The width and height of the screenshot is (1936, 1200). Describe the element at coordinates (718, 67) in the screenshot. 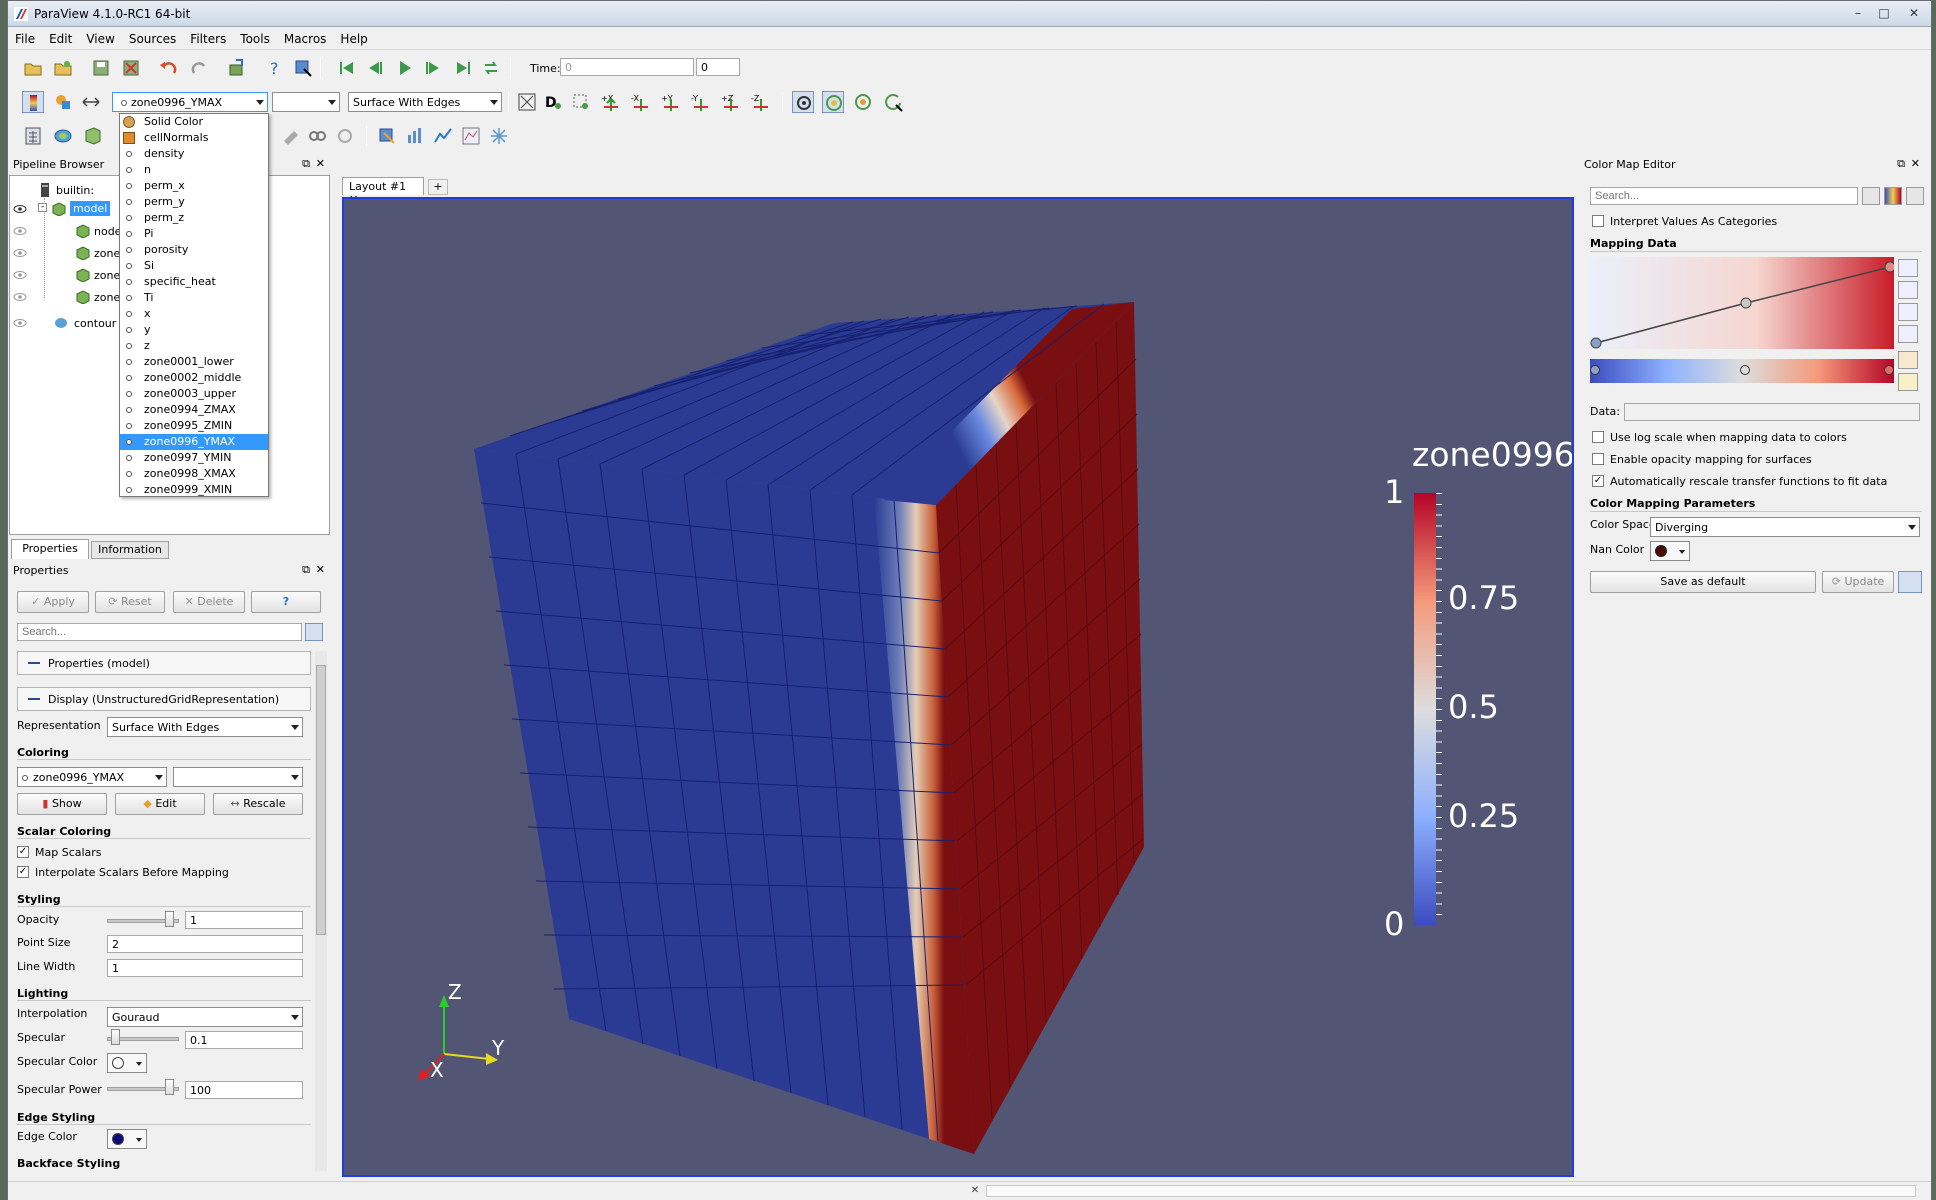

I see `time-step-spinbox: 0` at that location.